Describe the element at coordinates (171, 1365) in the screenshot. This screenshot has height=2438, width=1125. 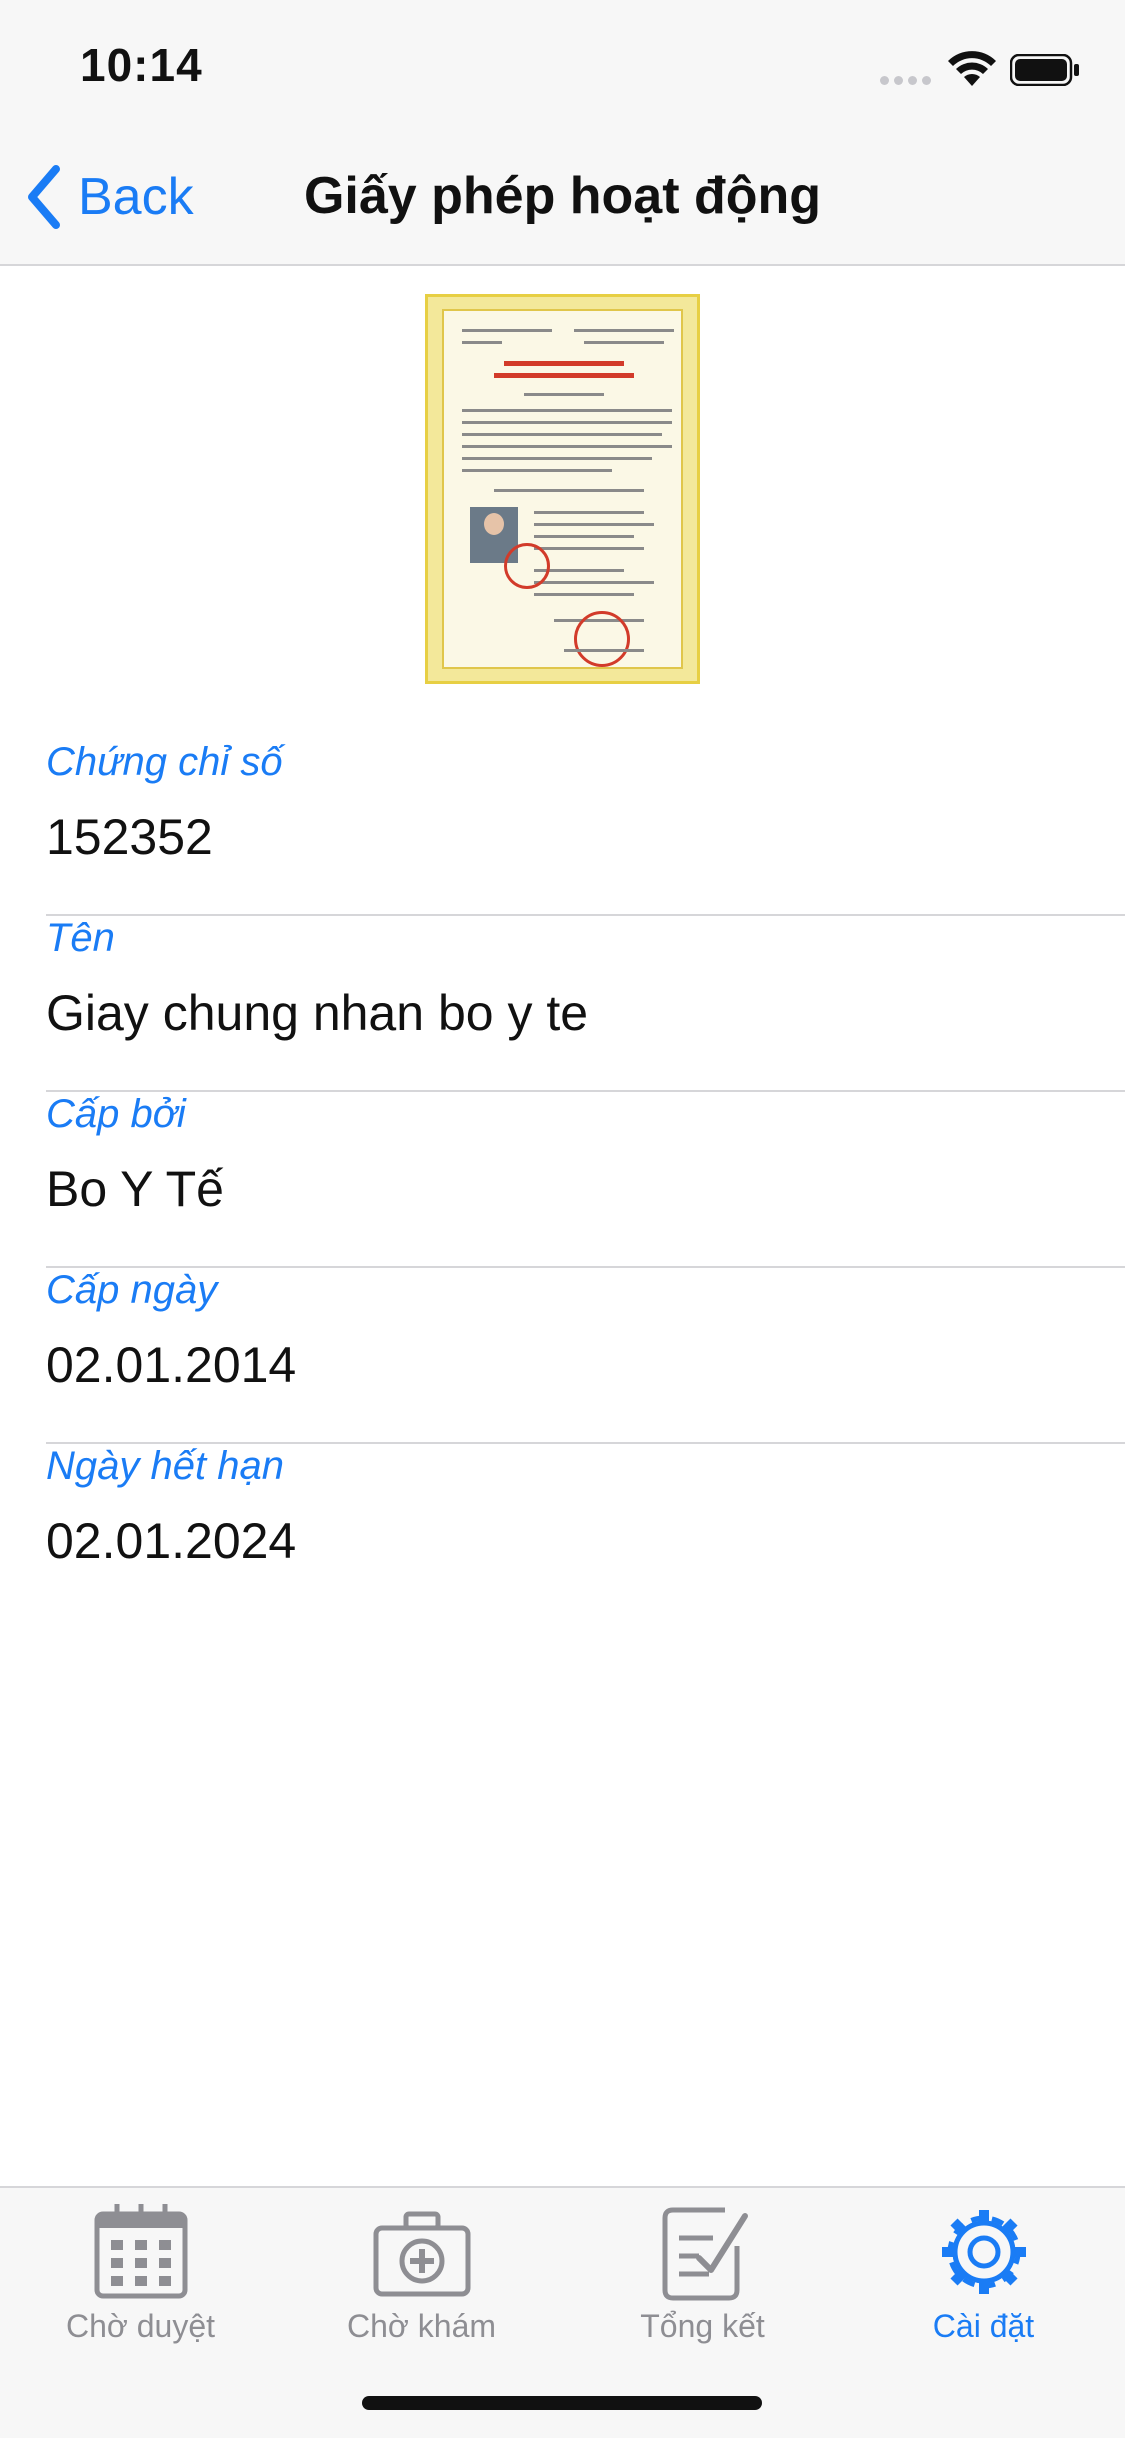
I see `field-value: 02.01.2014` at that location.